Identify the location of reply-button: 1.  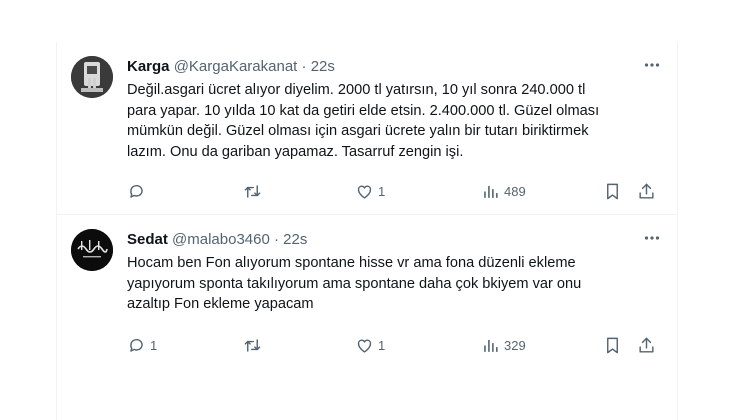
(142, 345).